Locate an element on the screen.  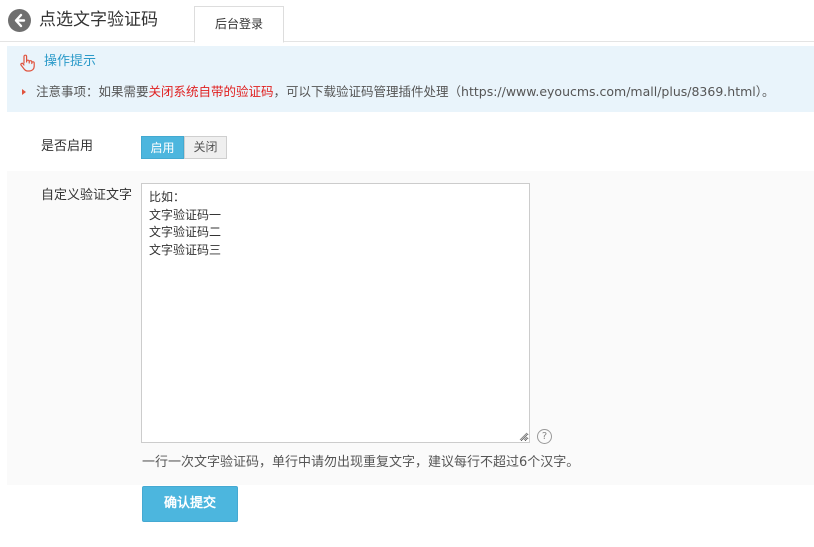
resize-grip-icon is located at coordinates (523, 436).